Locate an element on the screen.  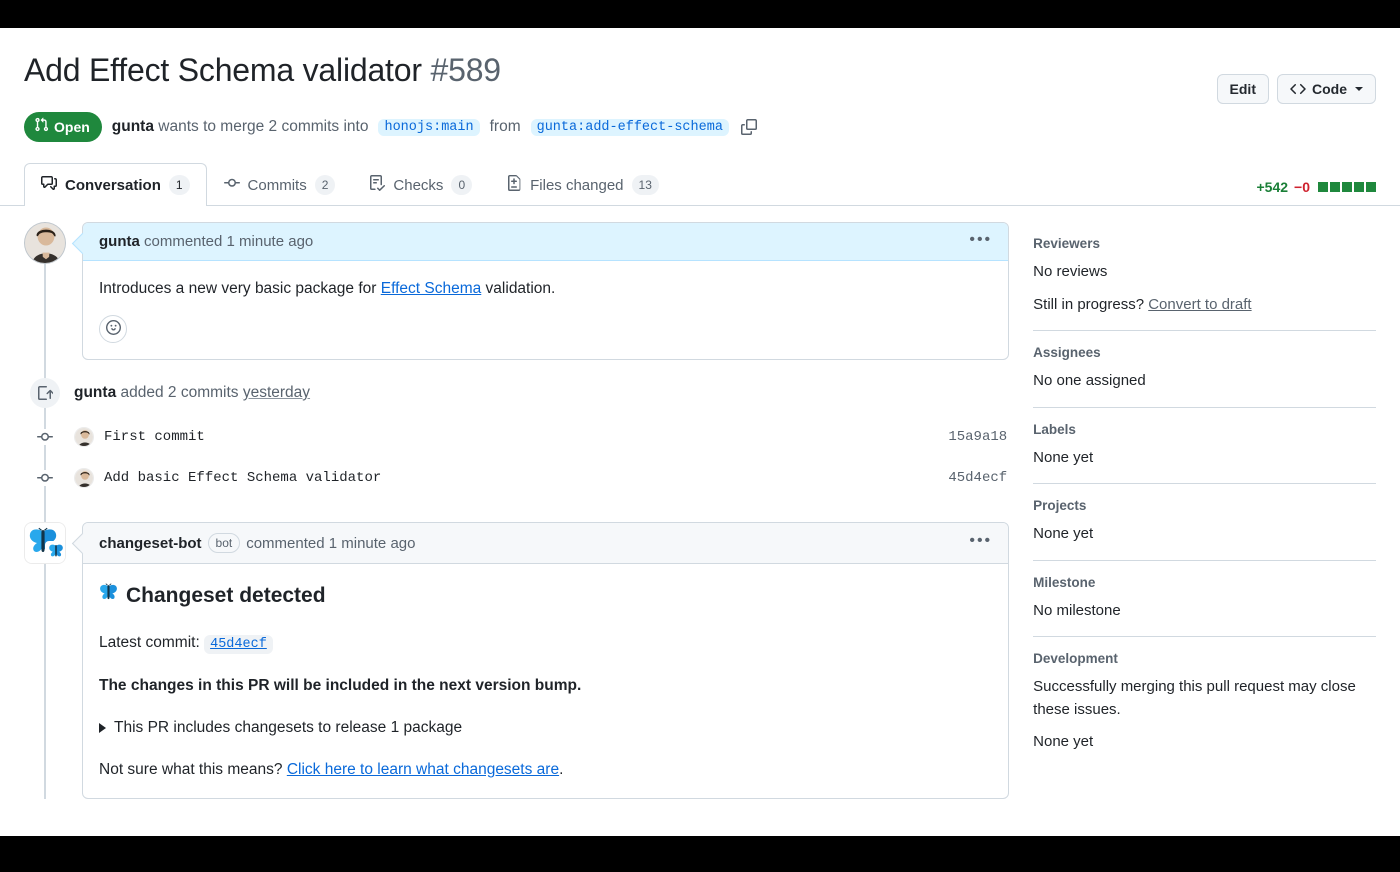
status-badge-label: Open is located at coordinates (72, 127).